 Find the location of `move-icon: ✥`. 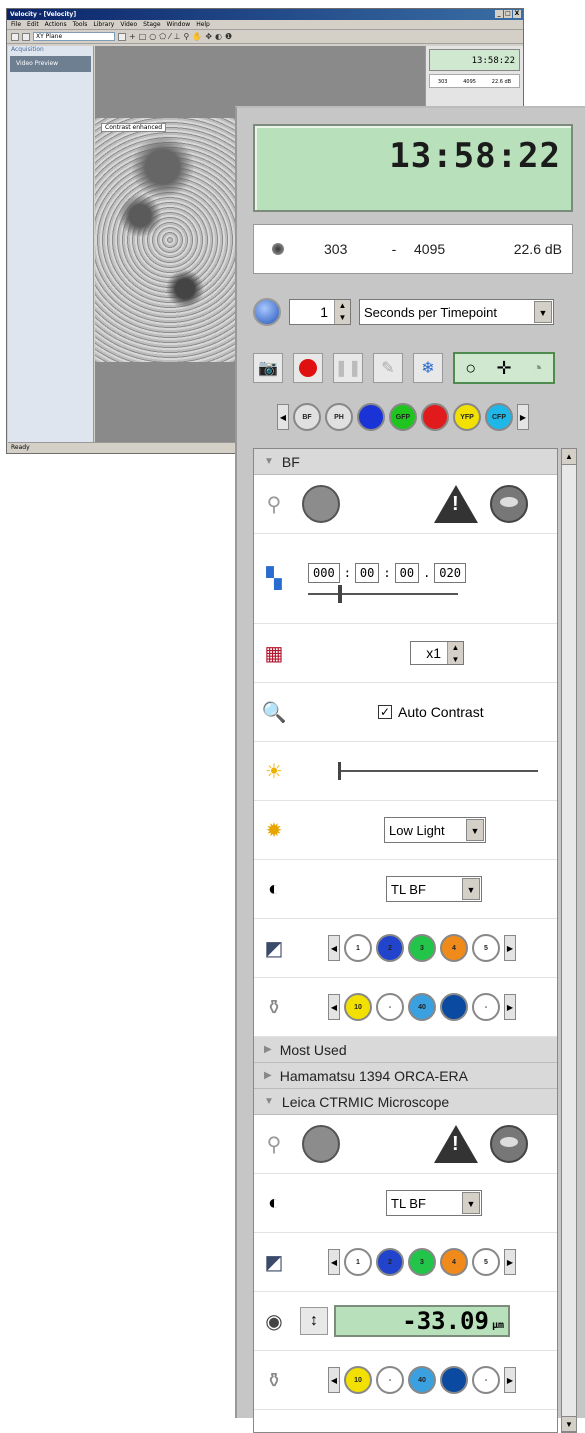

move-icon: ✥ is located at coordinates (208, 36).